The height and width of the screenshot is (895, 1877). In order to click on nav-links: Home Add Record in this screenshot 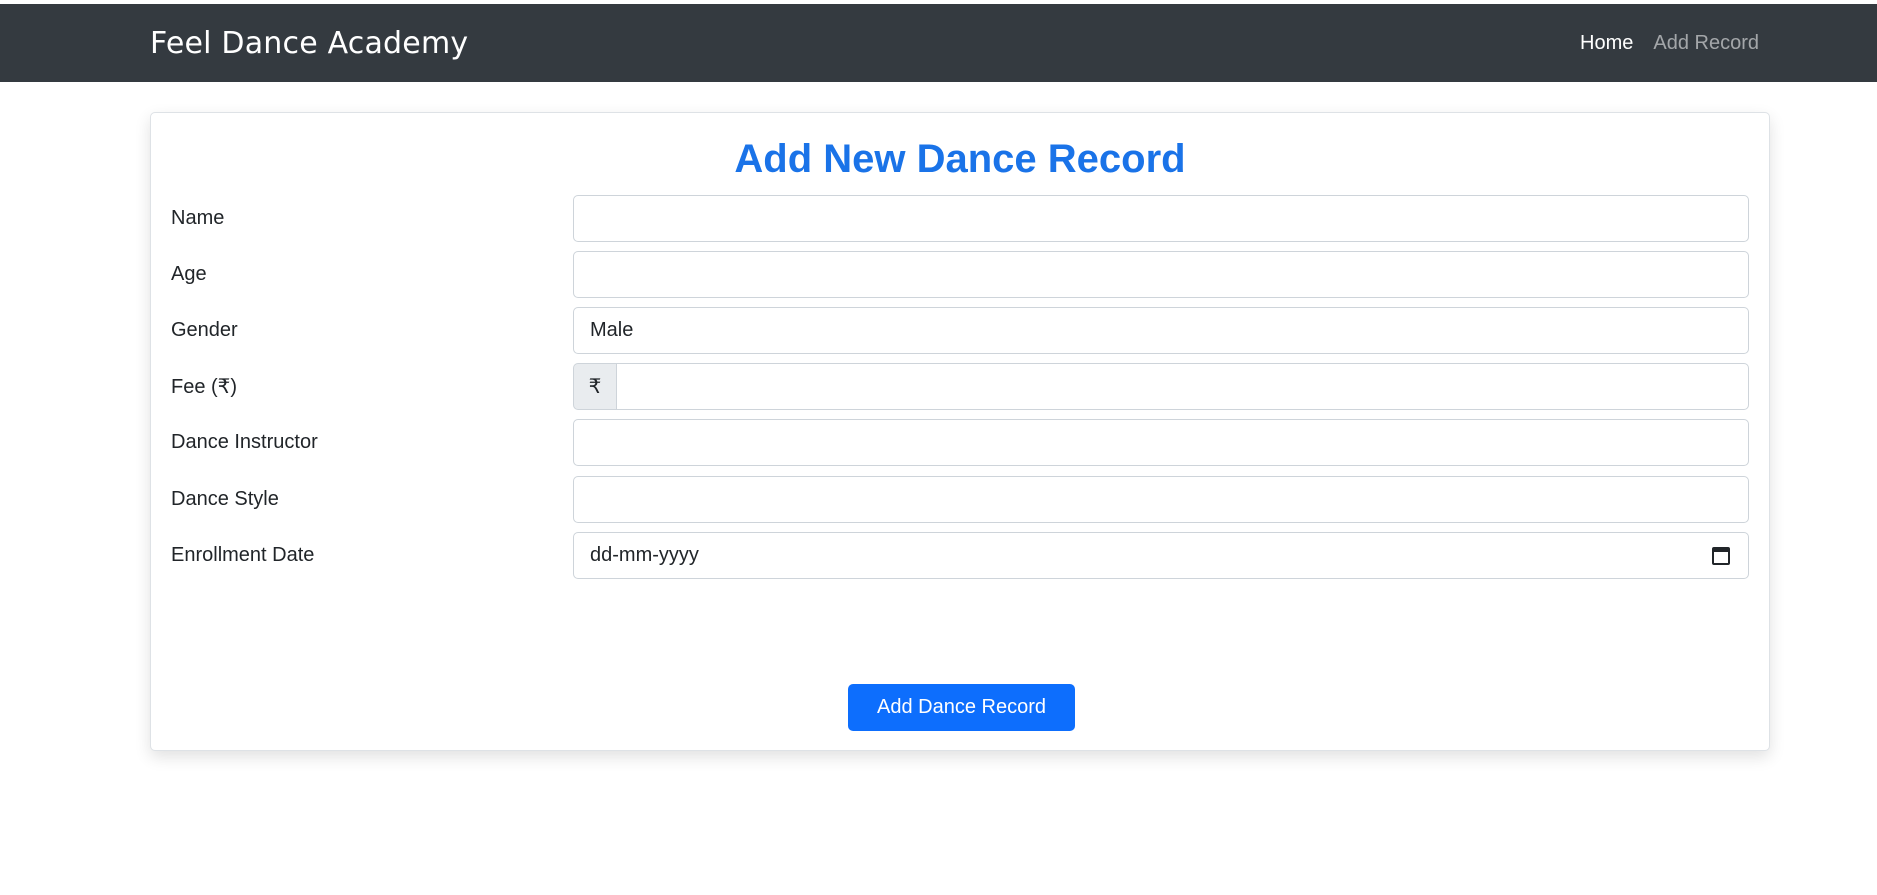, I will do `click(1669, 43)`.